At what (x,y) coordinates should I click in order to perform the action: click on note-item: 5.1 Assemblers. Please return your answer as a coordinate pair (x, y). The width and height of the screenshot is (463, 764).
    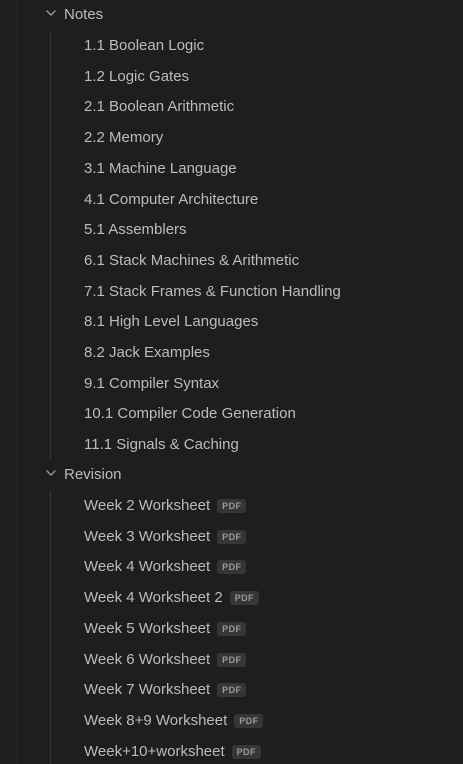
    Looking at the image, I should click on (135, 230).